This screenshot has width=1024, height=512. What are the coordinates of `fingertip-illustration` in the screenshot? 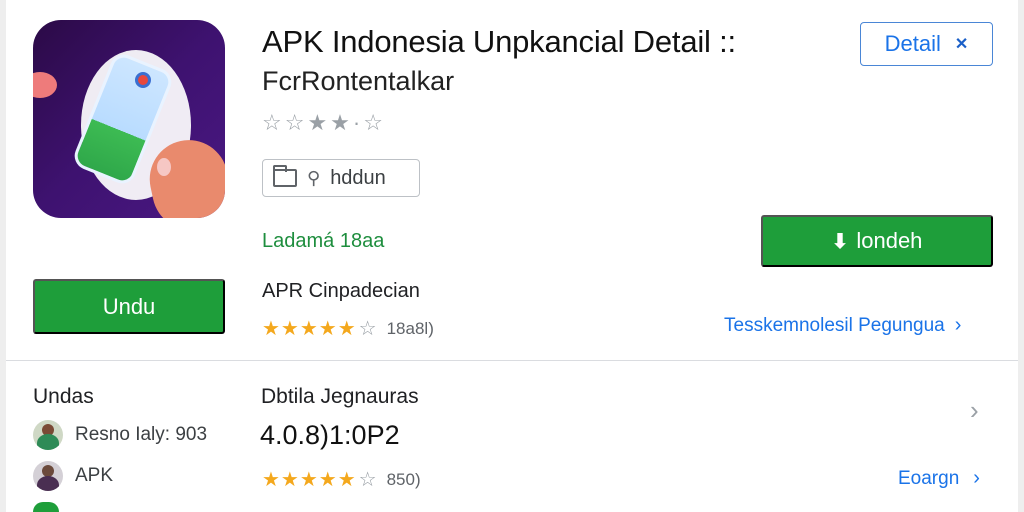 It's located at (164, 167).